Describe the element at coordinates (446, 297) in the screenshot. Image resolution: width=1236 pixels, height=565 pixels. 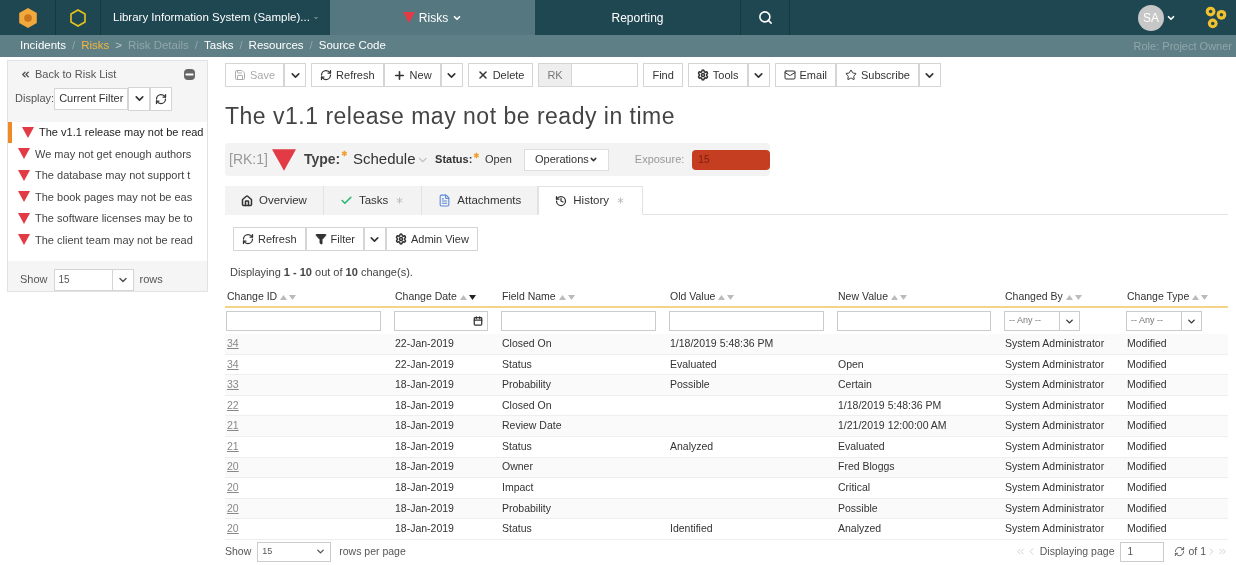
I see `column-header: Change Date` at that location.